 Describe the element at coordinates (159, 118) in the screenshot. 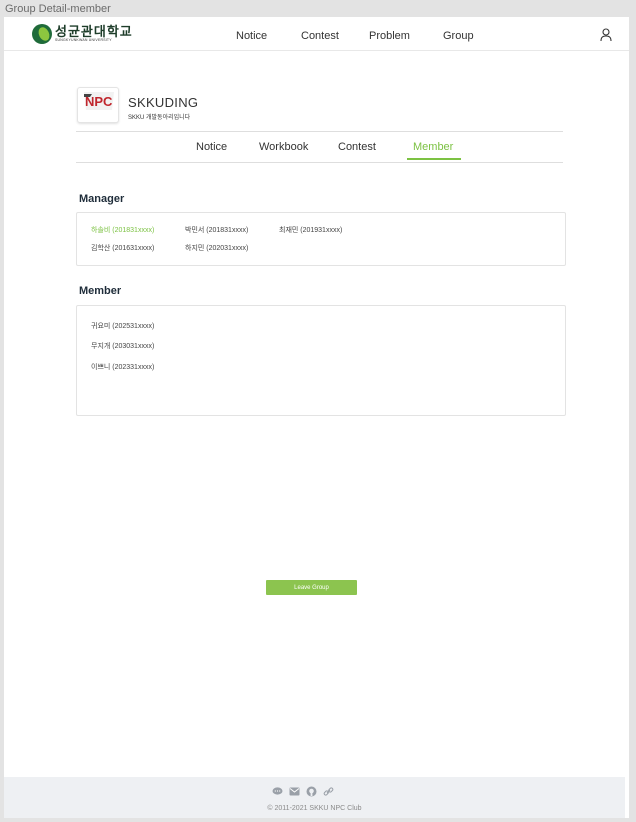

I see `group-description: SKKU 개발동아리입니다` at that location.